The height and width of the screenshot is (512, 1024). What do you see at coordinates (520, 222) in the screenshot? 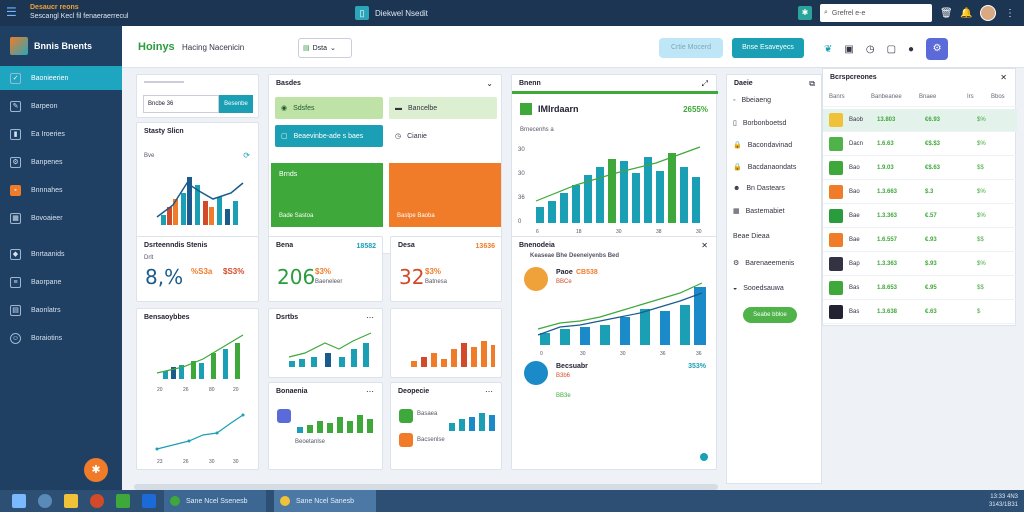
I see `svg-text: 0` at bounding box center [520, 222].